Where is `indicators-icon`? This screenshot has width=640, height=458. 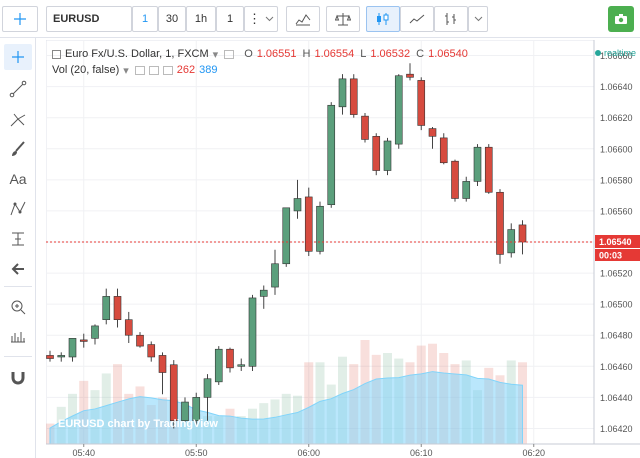 indicators-icon is located at coordinates (303, 20).